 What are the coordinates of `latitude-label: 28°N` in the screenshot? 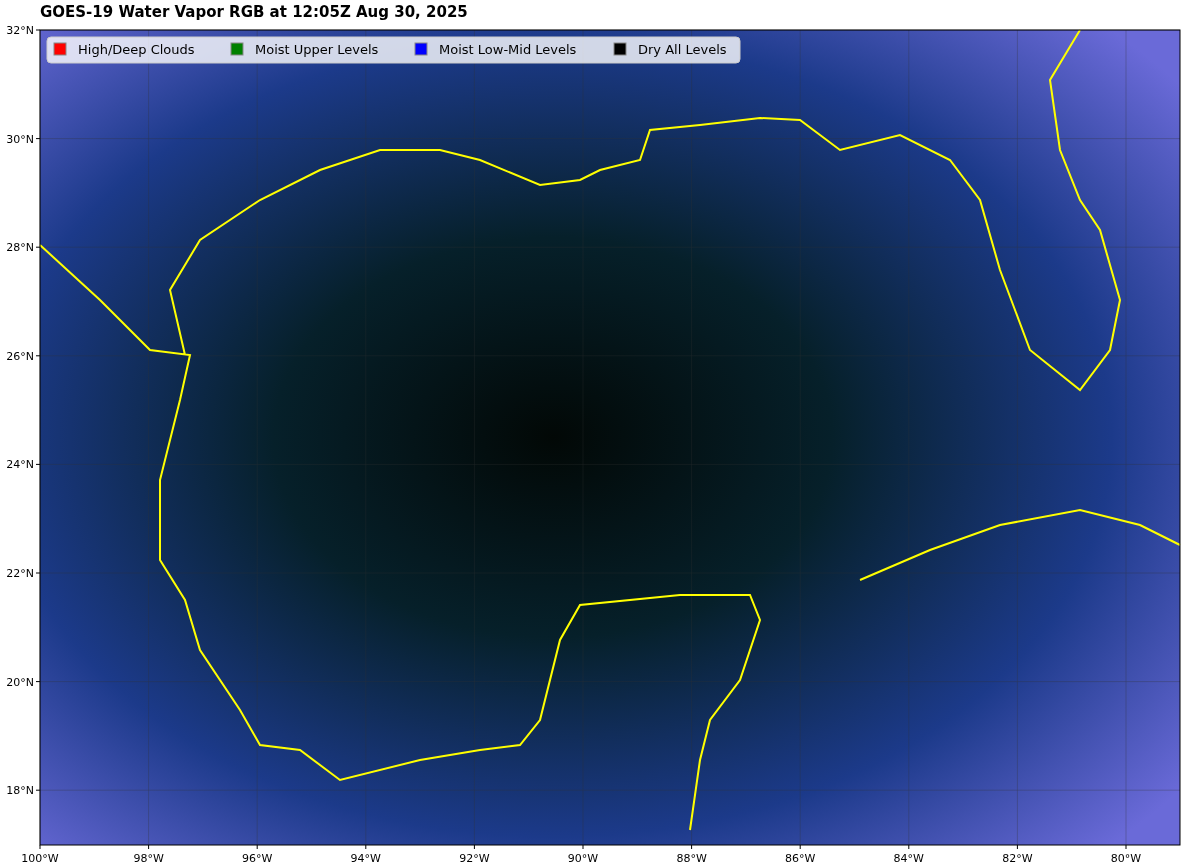 It's located at (20, 248).